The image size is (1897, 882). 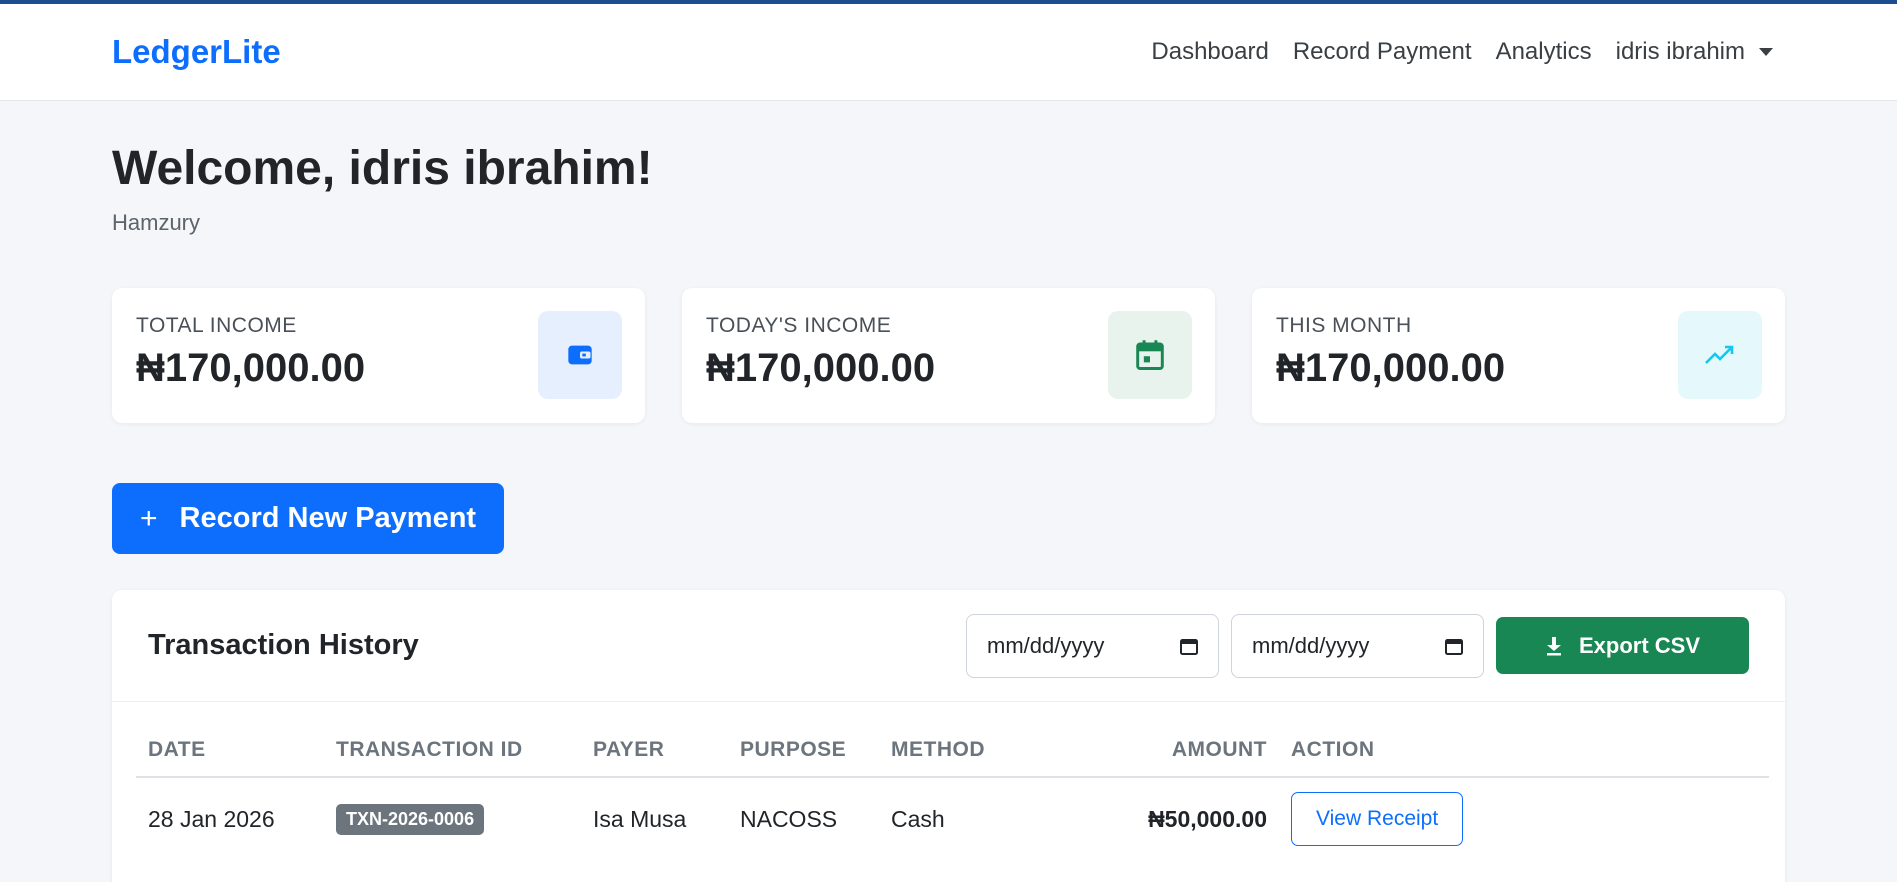 What do you see at coordinates (196, 52) in the screenshot?
I see `brand-logo: LedgerLite` at bounding box center [196, 52].